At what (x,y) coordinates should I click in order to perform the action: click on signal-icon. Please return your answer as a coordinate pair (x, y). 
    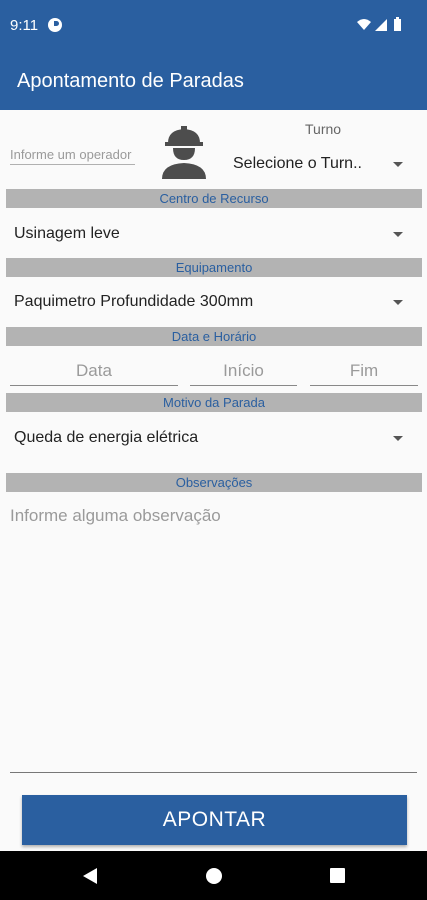
    Looking at the image, I should click on (381, 25).